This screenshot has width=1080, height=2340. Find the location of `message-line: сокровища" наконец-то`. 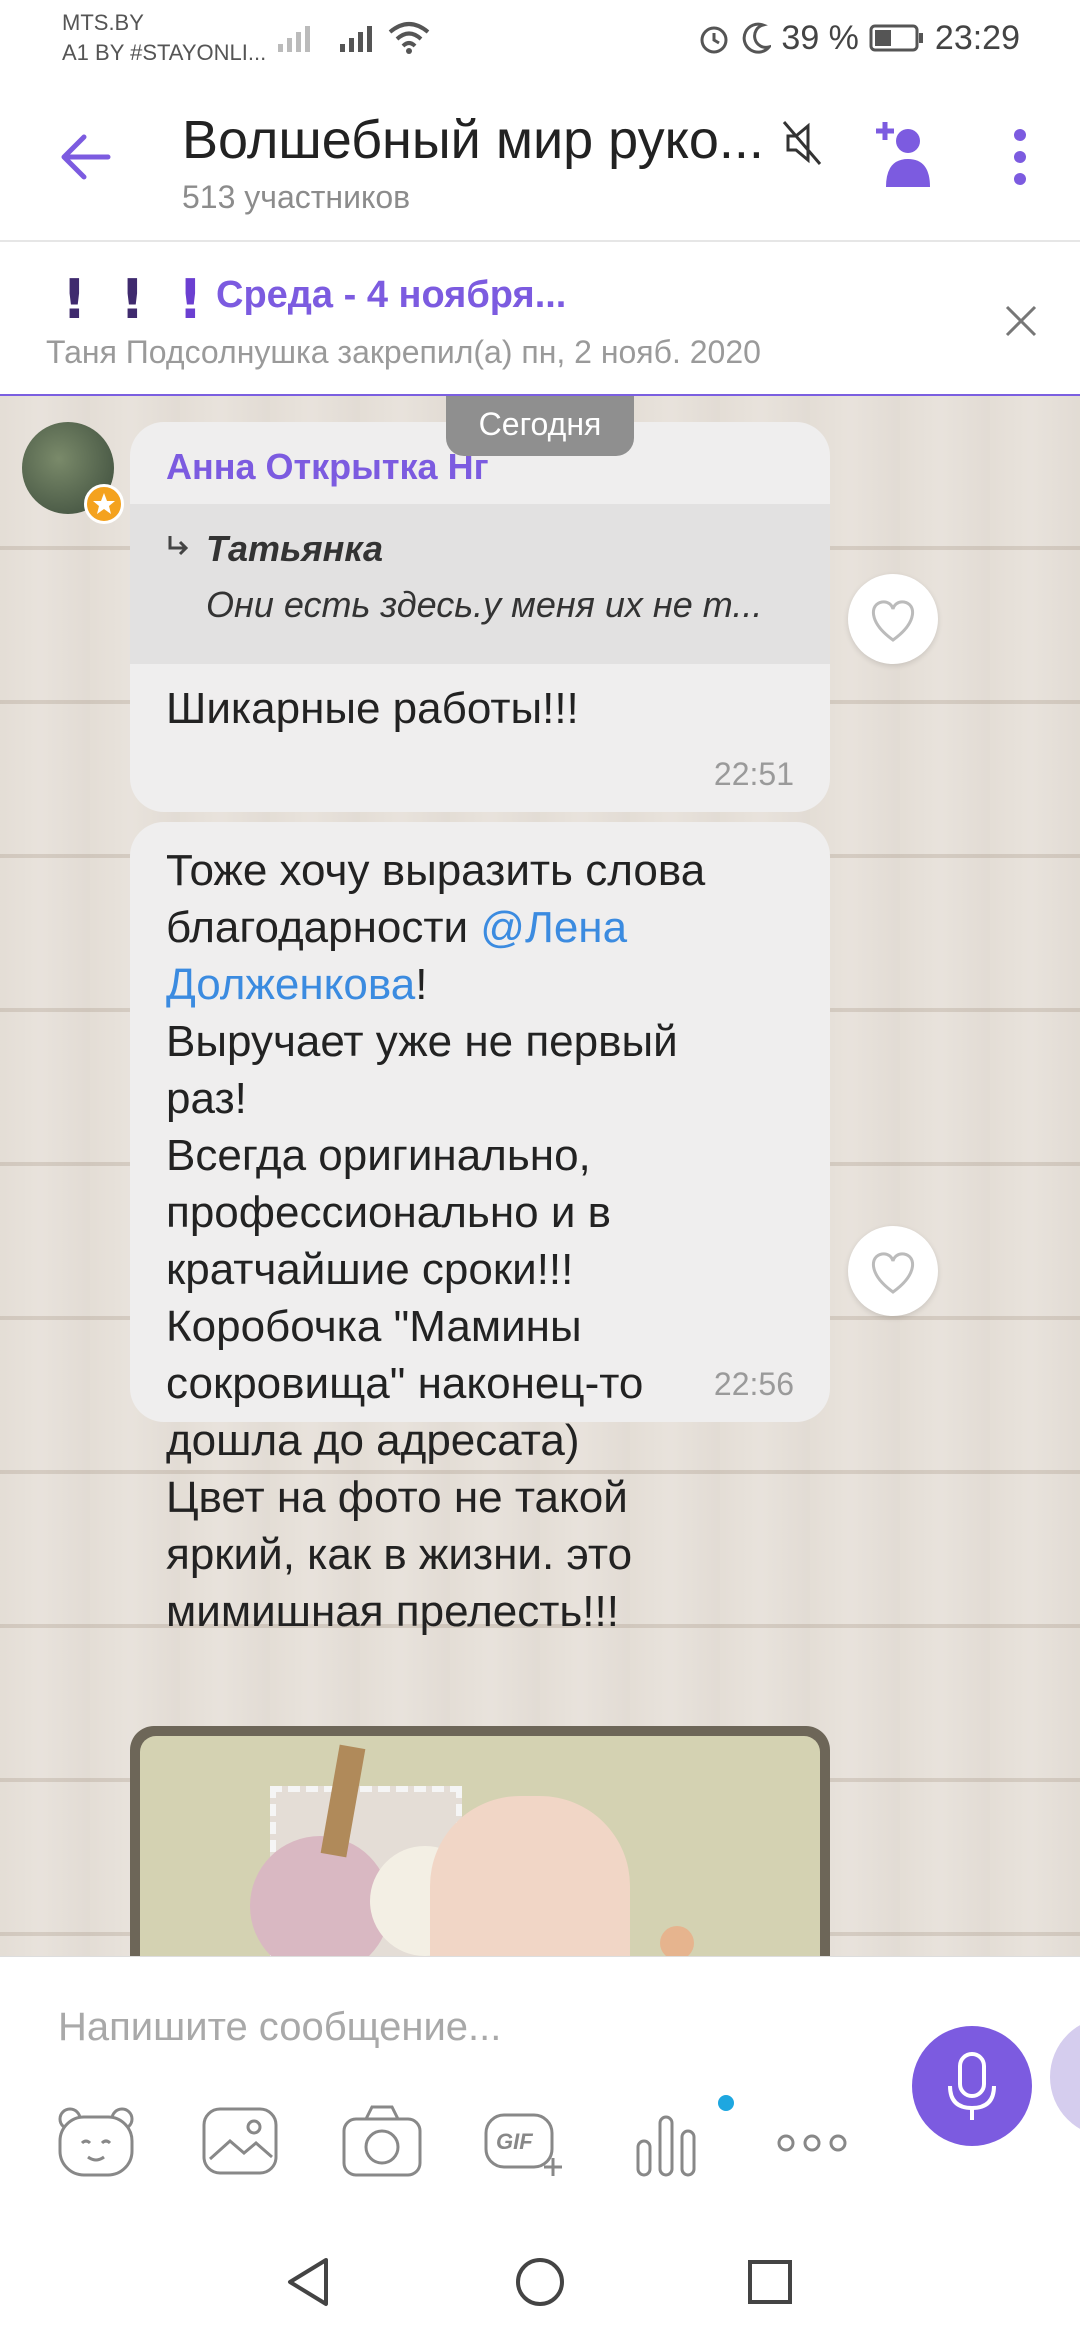

message-line: сокровища" наконец-то is located at coordinates (405, 1383).